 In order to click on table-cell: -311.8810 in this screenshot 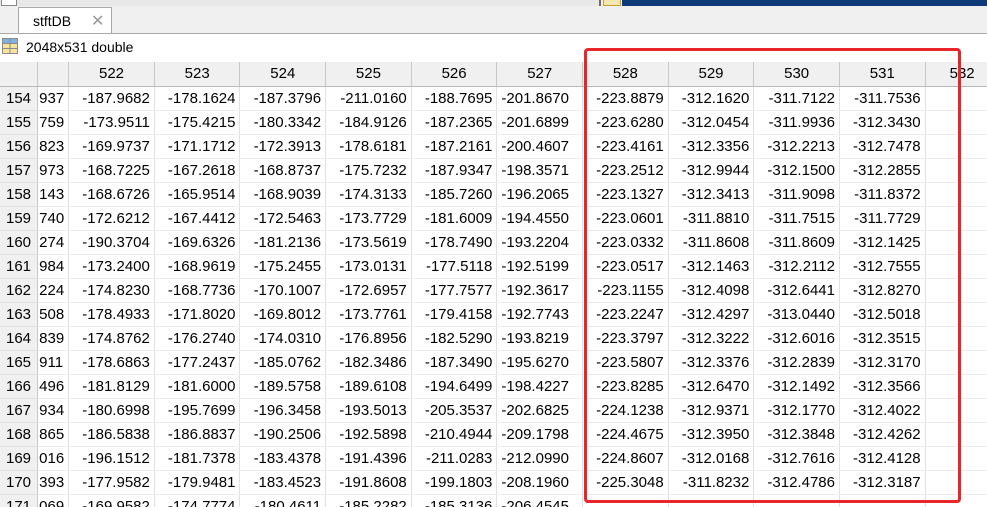, I will do `click(711, 218)`.